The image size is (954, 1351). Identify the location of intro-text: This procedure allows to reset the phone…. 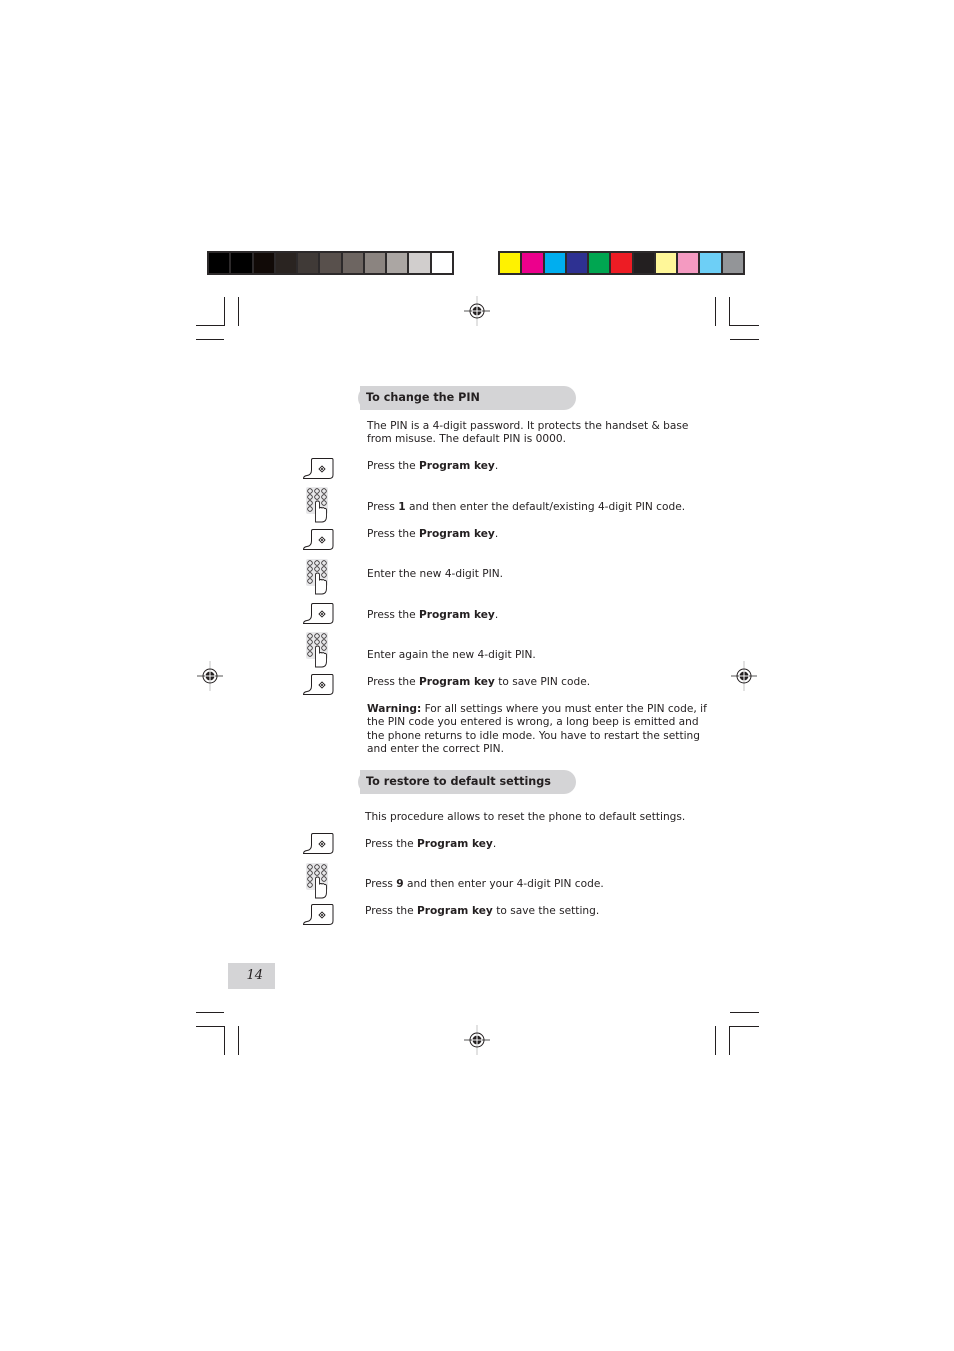
(525, 817).